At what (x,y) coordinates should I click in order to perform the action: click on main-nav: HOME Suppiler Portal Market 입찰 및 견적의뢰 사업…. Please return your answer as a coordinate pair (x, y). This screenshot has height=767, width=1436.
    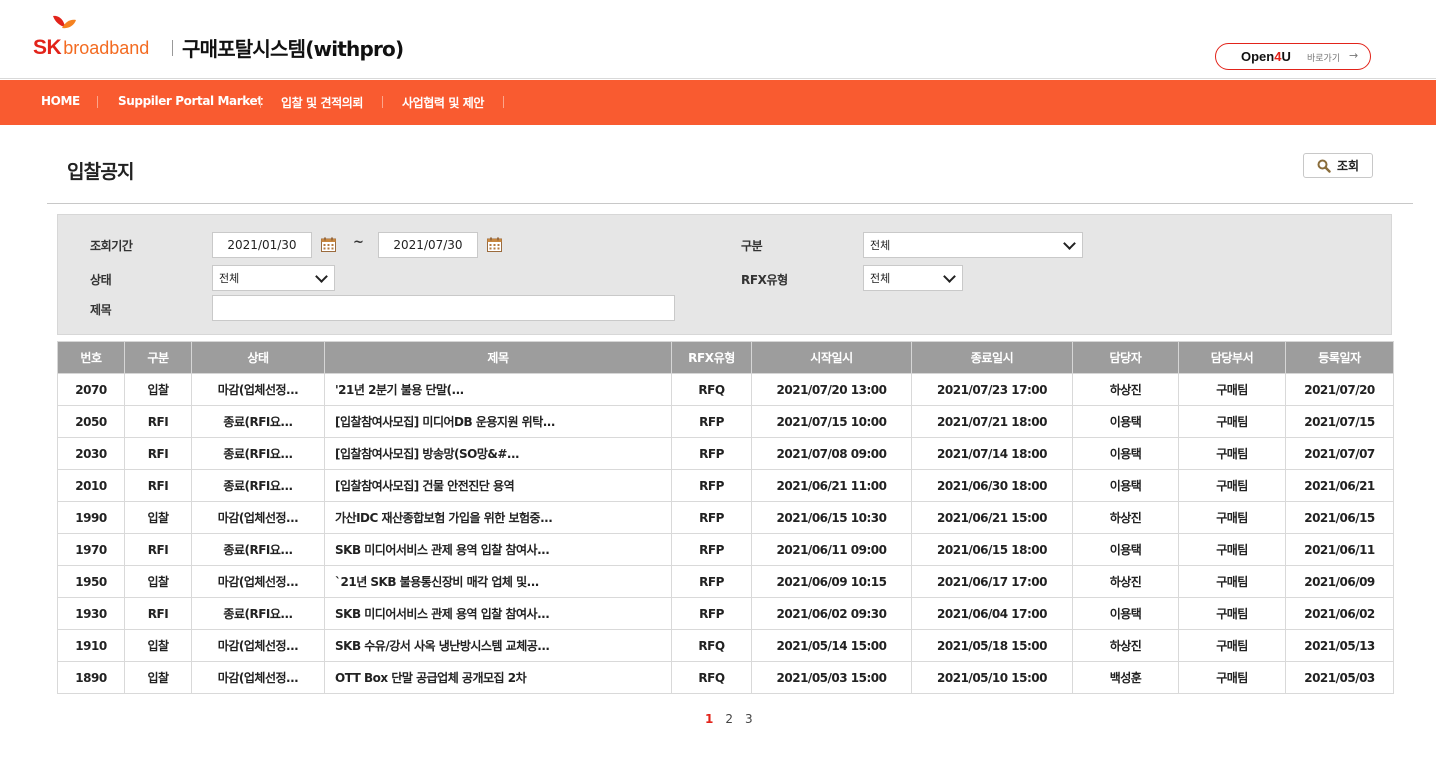
    Looking at the image, I should click on (718, 102).